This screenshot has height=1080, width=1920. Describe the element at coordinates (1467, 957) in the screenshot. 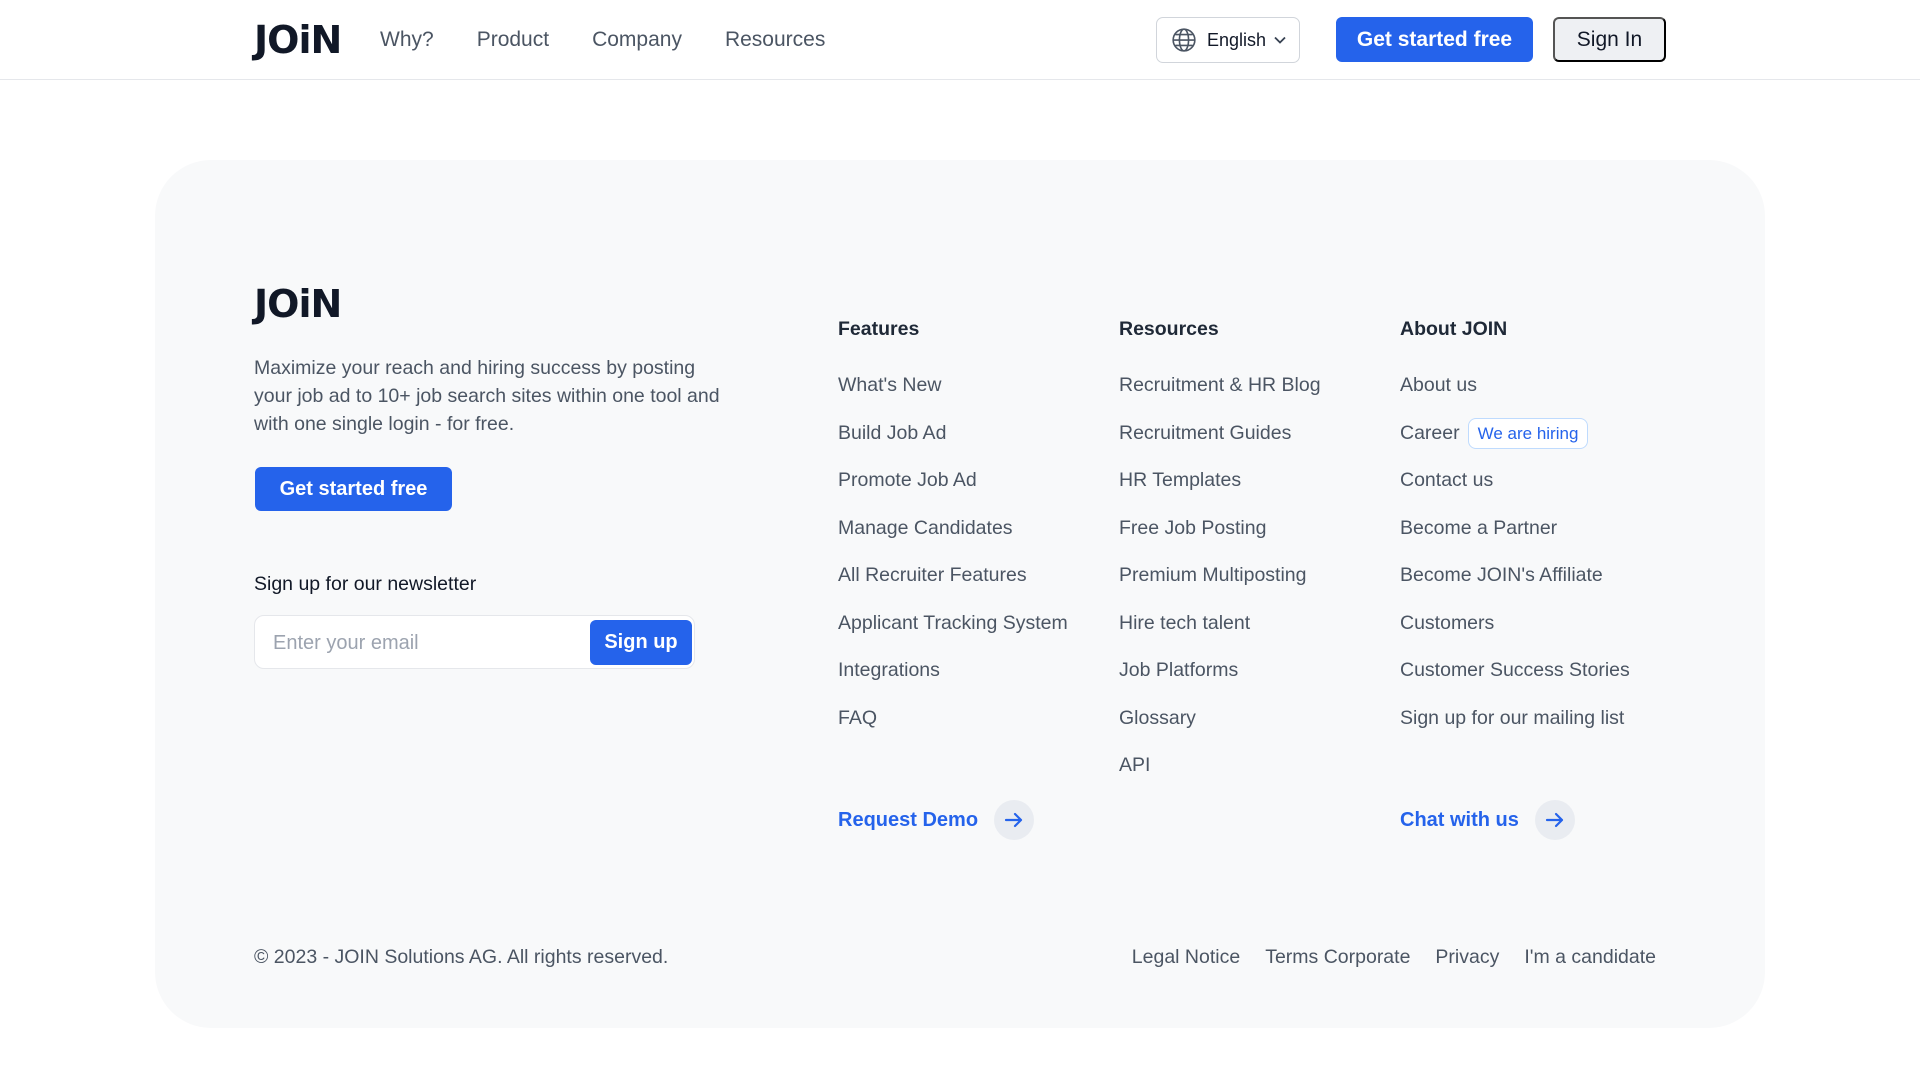

I see `legal-link-privacy: Privacy` at that location.